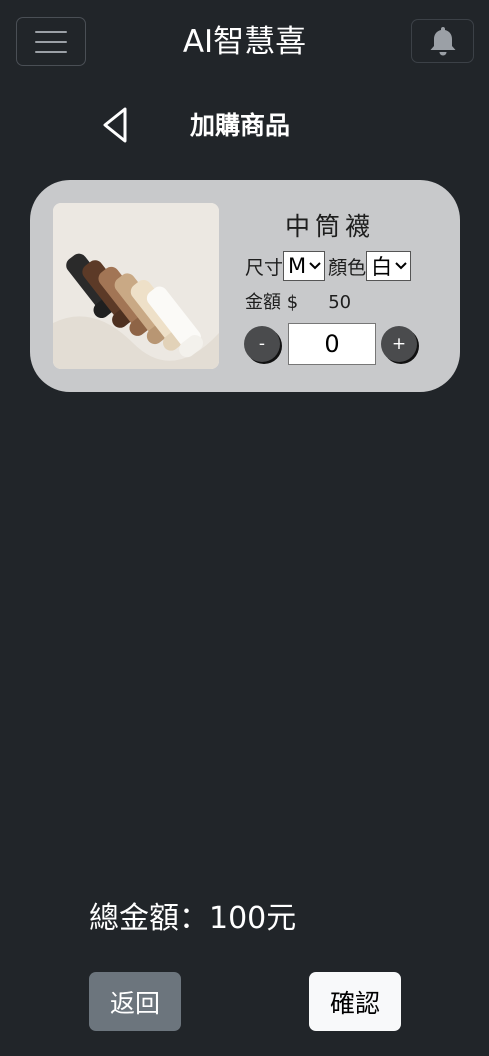  I want to click on decrease-quantity-button: -, so click(262, 344).